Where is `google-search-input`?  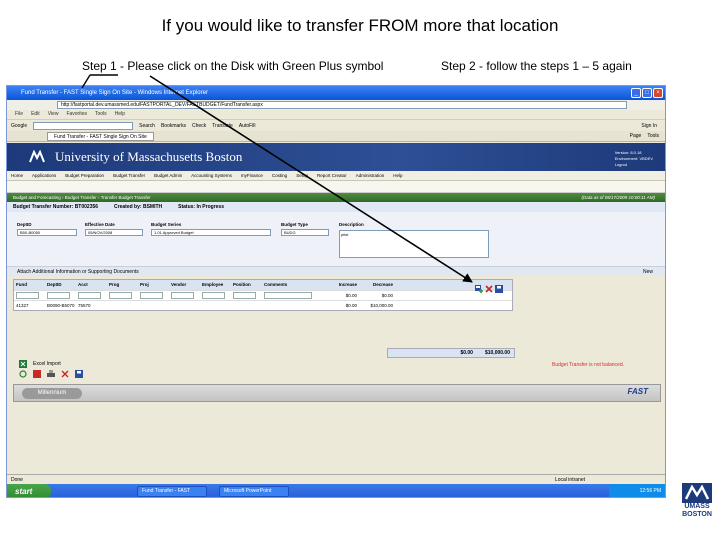
google-search-input is located at coordinates (83, 125).